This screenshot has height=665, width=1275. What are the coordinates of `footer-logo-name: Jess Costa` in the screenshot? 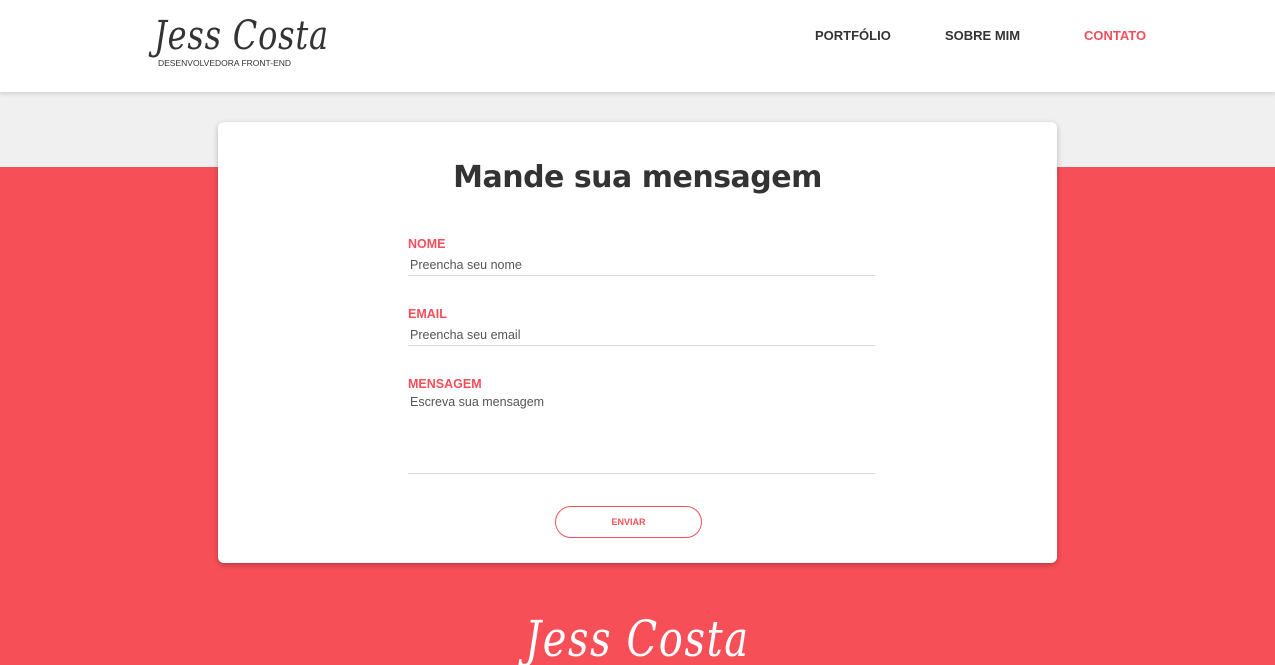 It's located at (637, 637).